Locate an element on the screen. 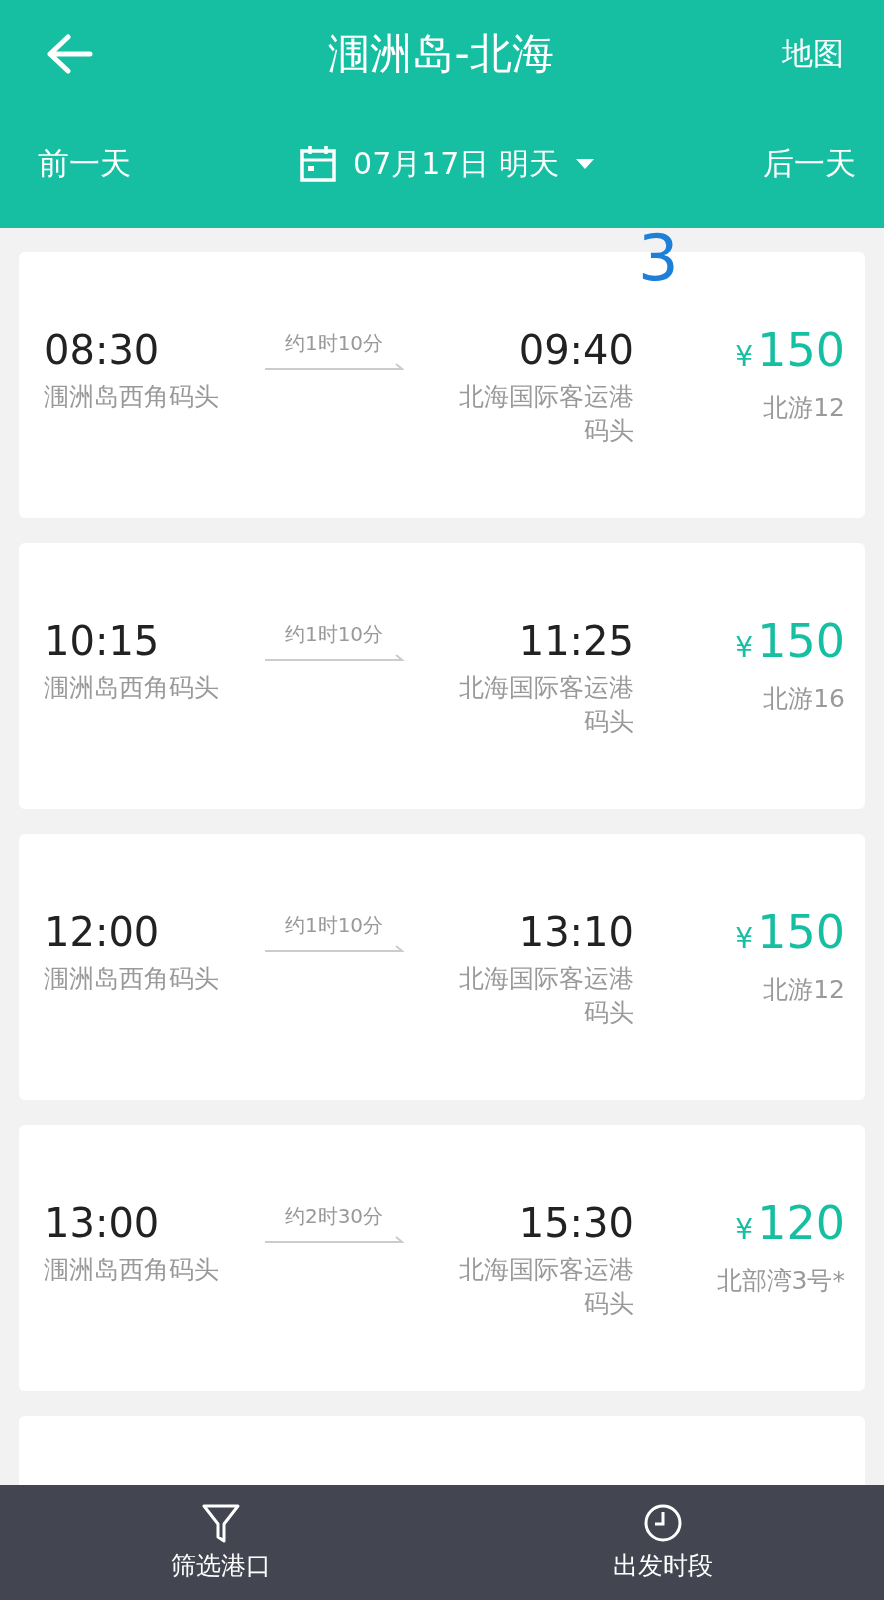  ticket-price: ¥120 is located at coordinates (790, 1223).